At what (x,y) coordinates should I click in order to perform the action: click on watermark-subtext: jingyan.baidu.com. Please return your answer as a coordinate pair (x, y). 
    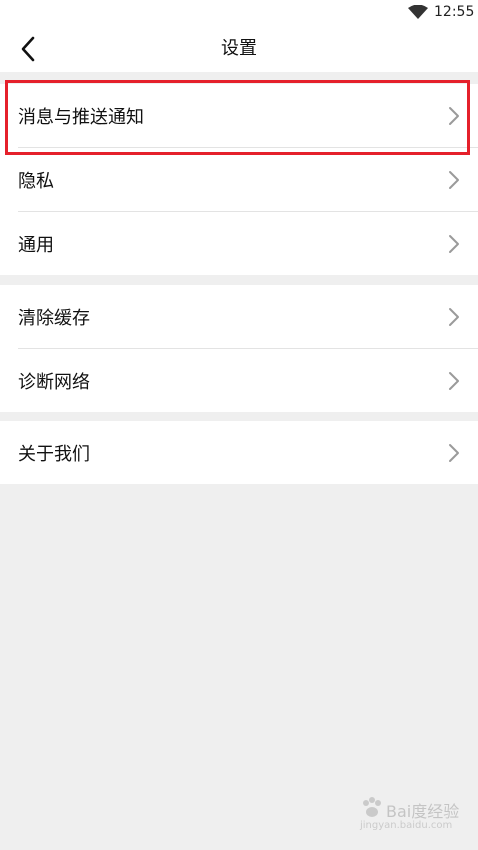
    Looking at the image, I should click on (406, 825).